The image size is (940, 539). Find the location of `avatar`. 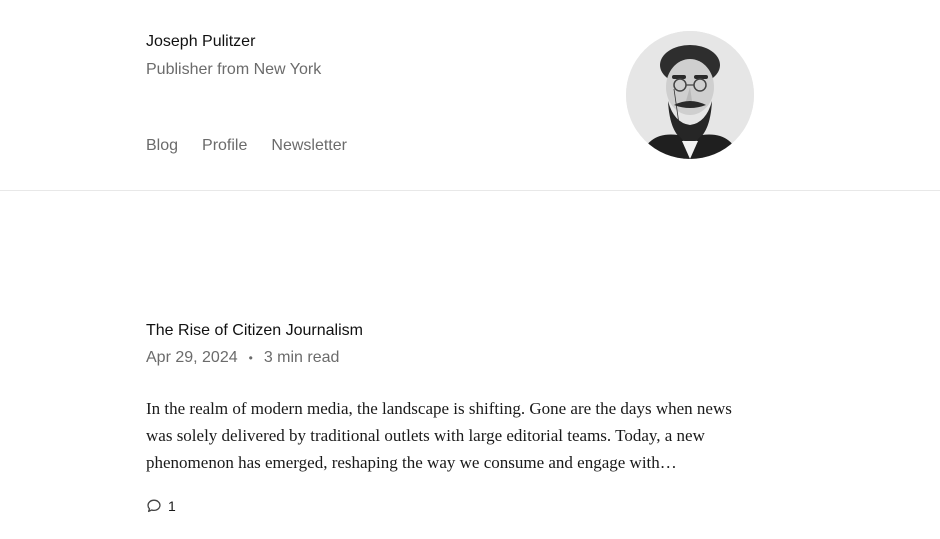

avatar is located at coordinates (690, 95).